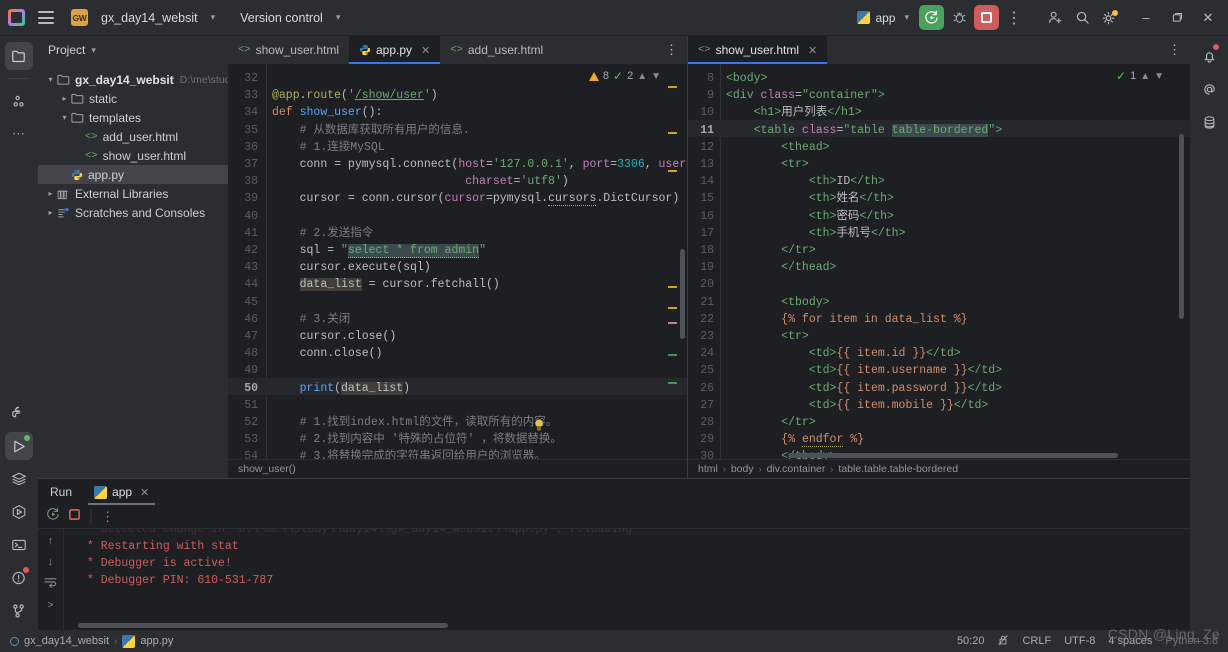 This screenshot has width=1228, height=652. What do you see at coordinates (311, 319) in the screenshot?
I see `code-line: # 3.关闭` at bounding box center [311, 319].